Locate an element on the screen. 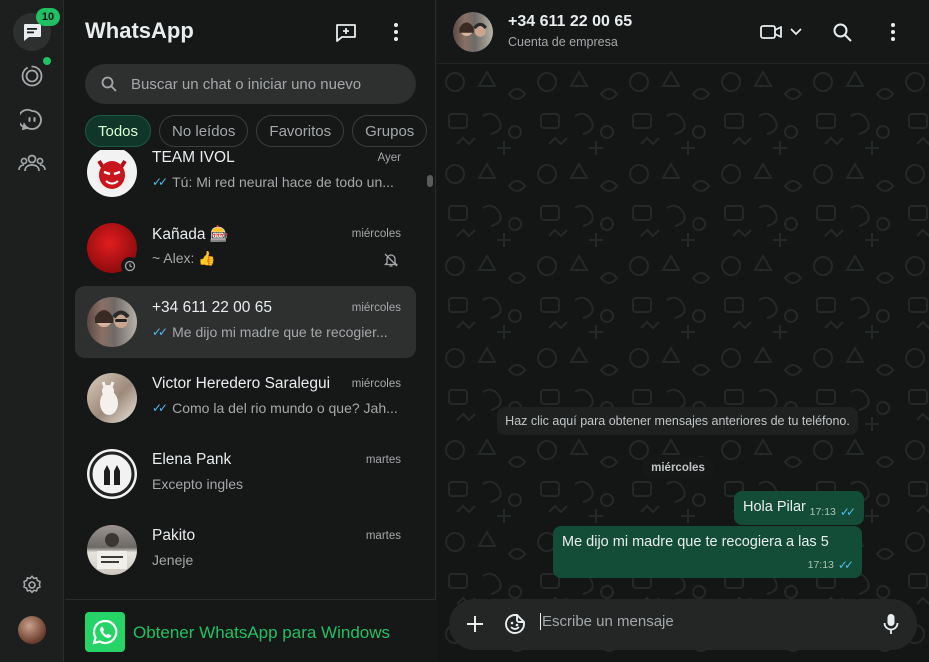 The width and height of the screenshot is (929, 662). conversation-menu-button is located at coordinates (893, 32).